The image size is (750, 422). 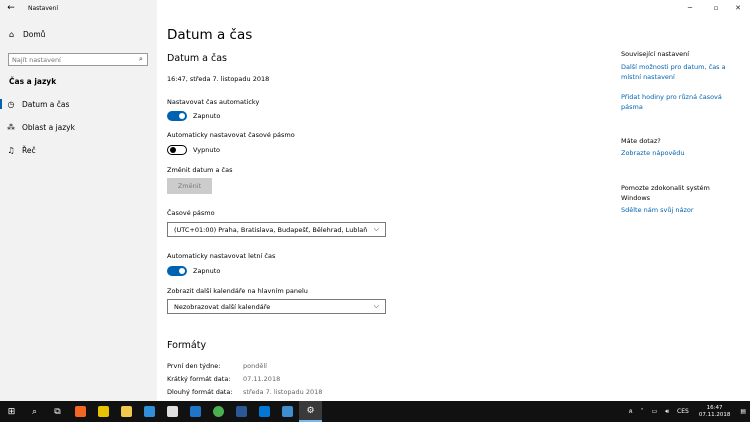 I want to click on sidebar-item-label: Oblast a jazyk, so click(x=48, y=127).